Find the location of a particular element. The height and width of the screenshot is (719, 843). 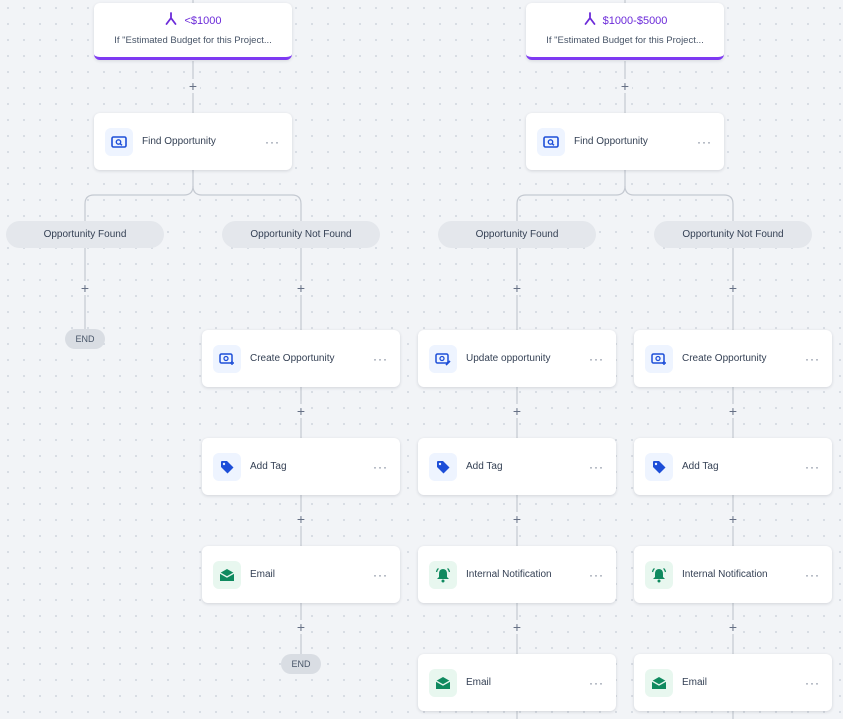

branch-title: <$1000 is located at coordinates (203, 20).